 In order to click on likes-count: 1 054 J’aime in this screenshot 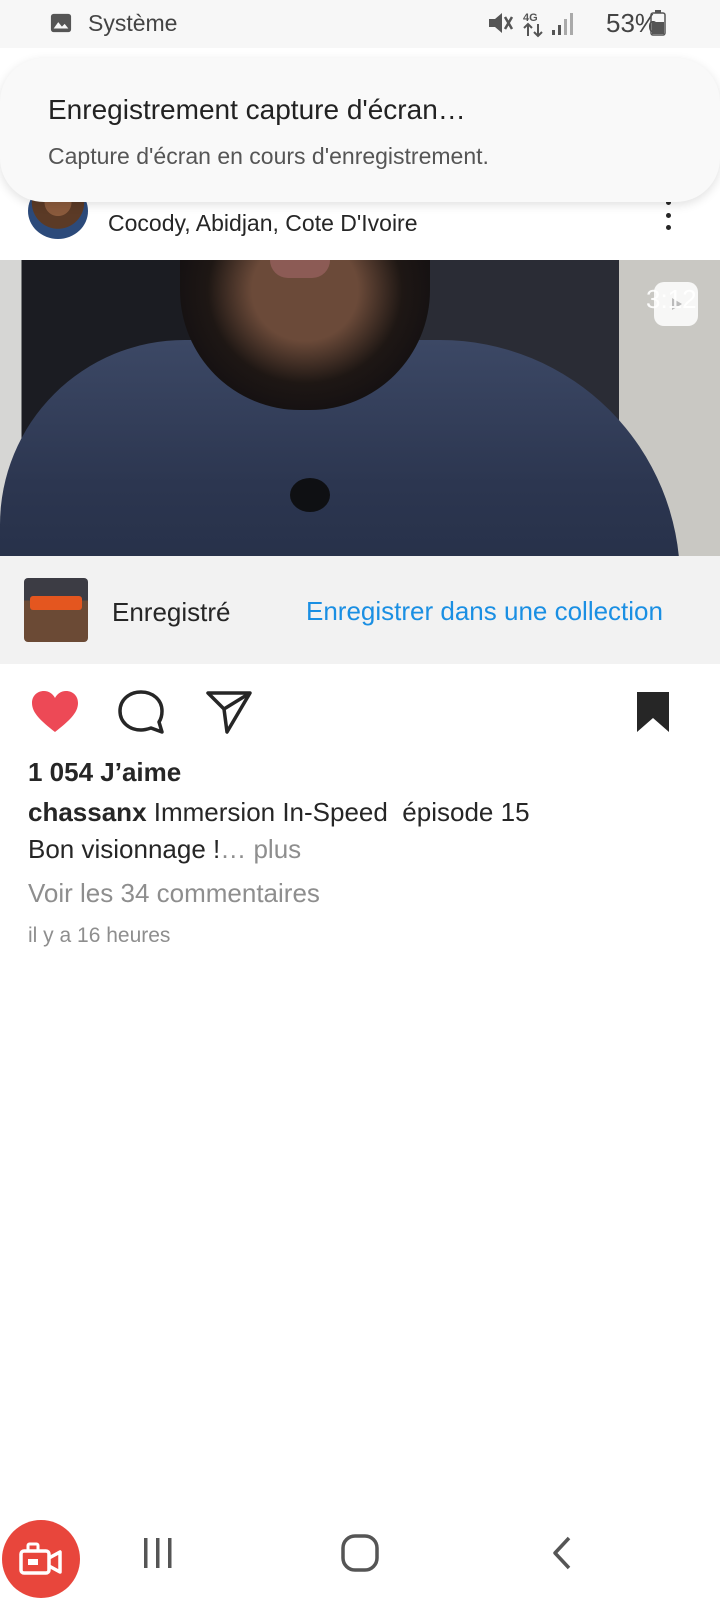, I will do `click(104, 772)`.